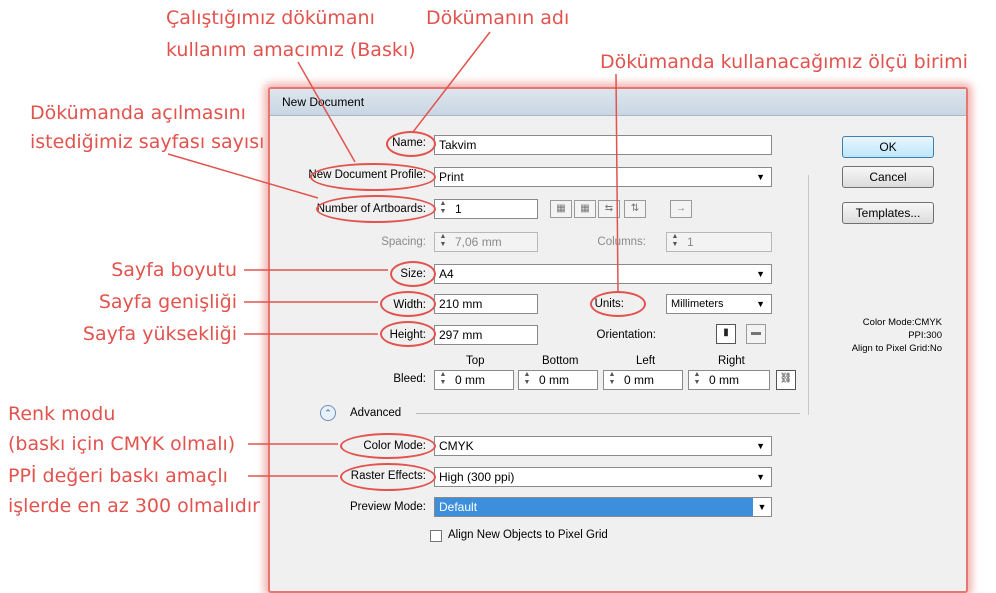 This screenshot has width=996, height=593. Describe the element at coordinates (888, 147) in the screenshot. I see `ok-button: OK` at that location.